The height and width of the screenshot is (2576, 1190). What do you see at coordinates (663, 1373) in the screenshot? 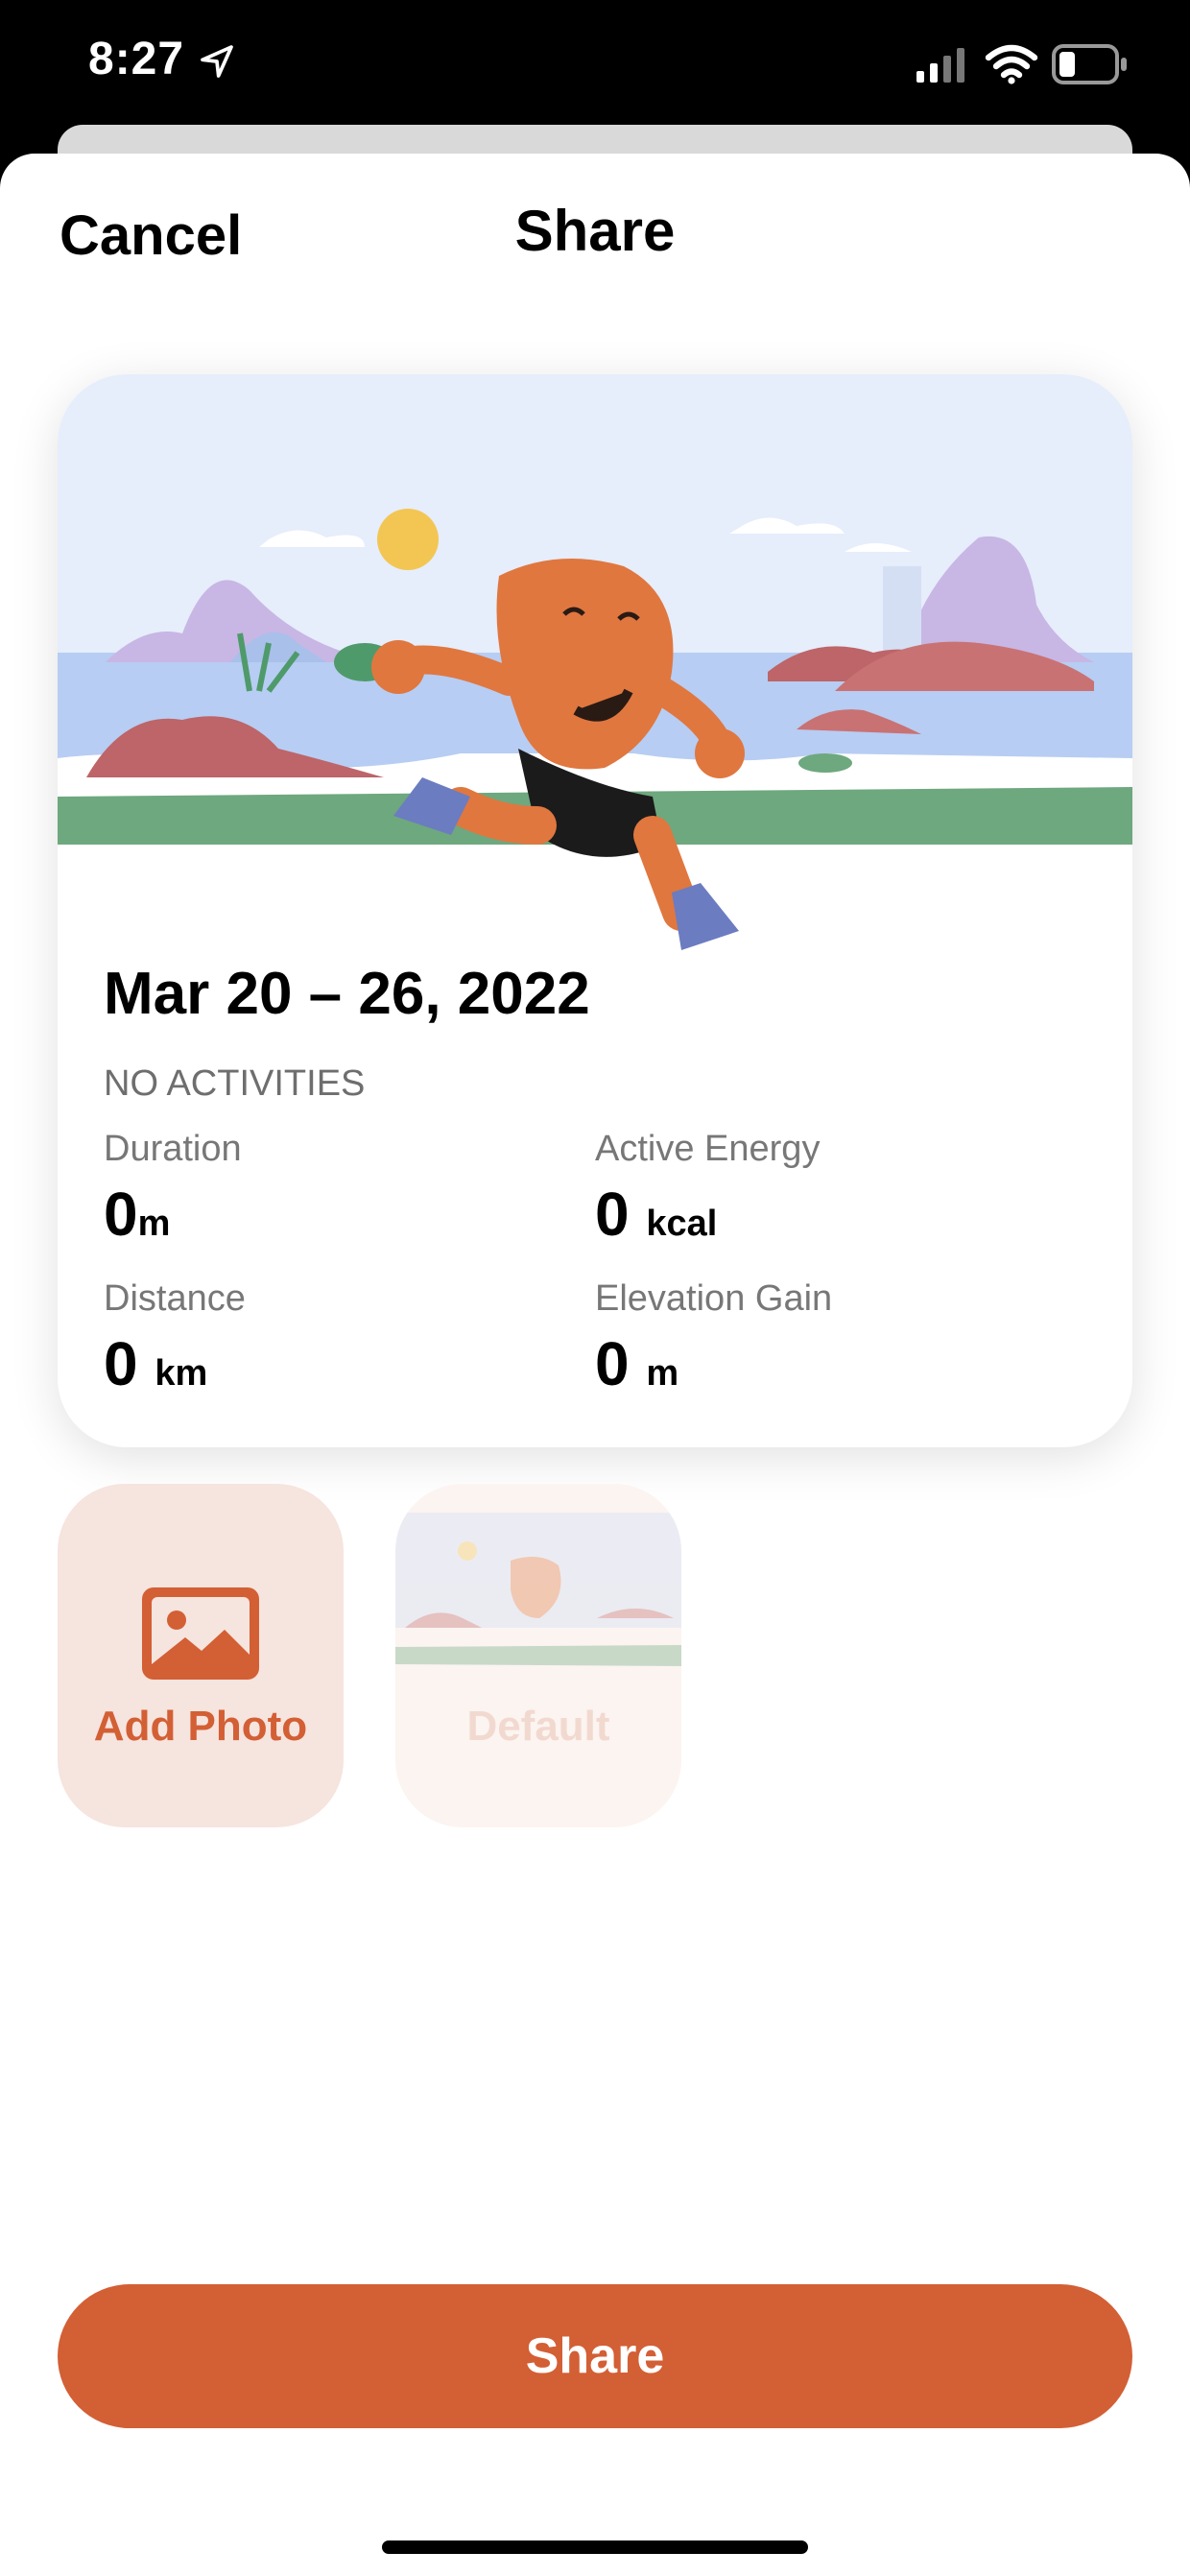
I see `elevation-gain-unit: m` at bounding box center [663, 1373].